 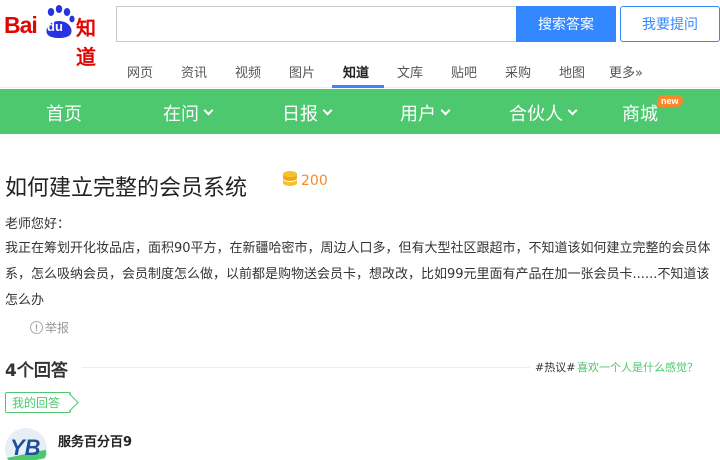 What do you see at coordinates (572, 71) in the screenshot?
I see `channel-map: 地图` at bounding box center [572, 71].